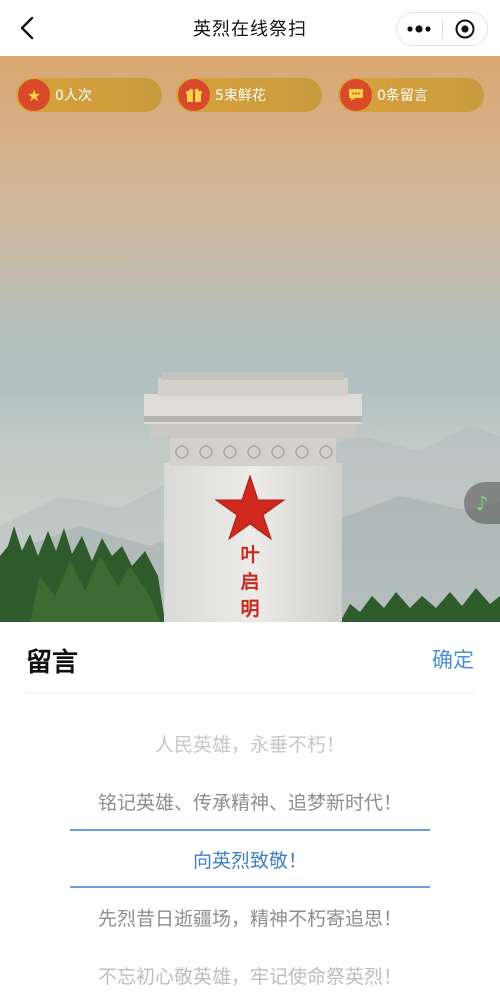  What do you see at coordinates (250, 859) in the screenshot?
I see `picker-option-selected: 向英烈致敬！` at bounding box center [250, 859].